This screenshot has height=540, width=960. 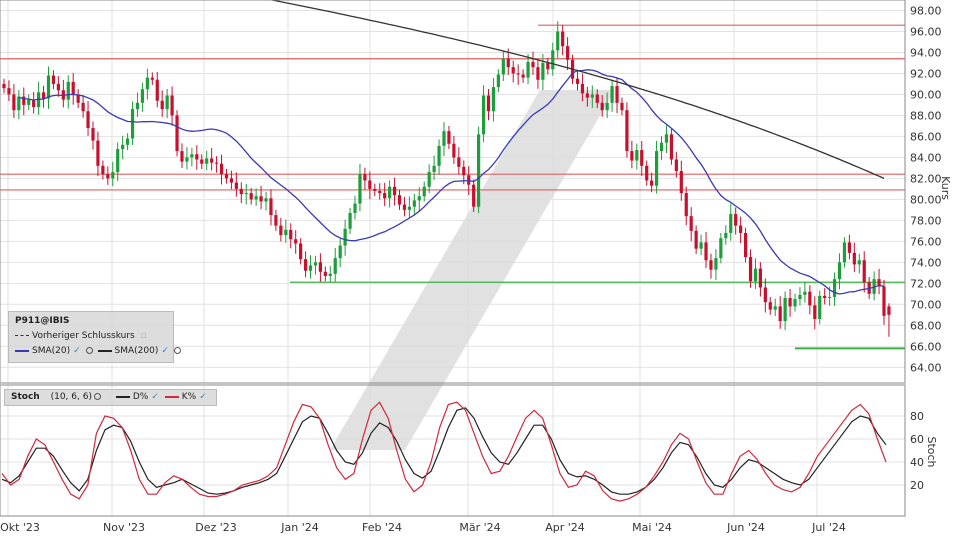 What do you see at coordinates (140, 397) in the screenshot?
I see `legend-d-label: D%` at bounding box center [140, 397].